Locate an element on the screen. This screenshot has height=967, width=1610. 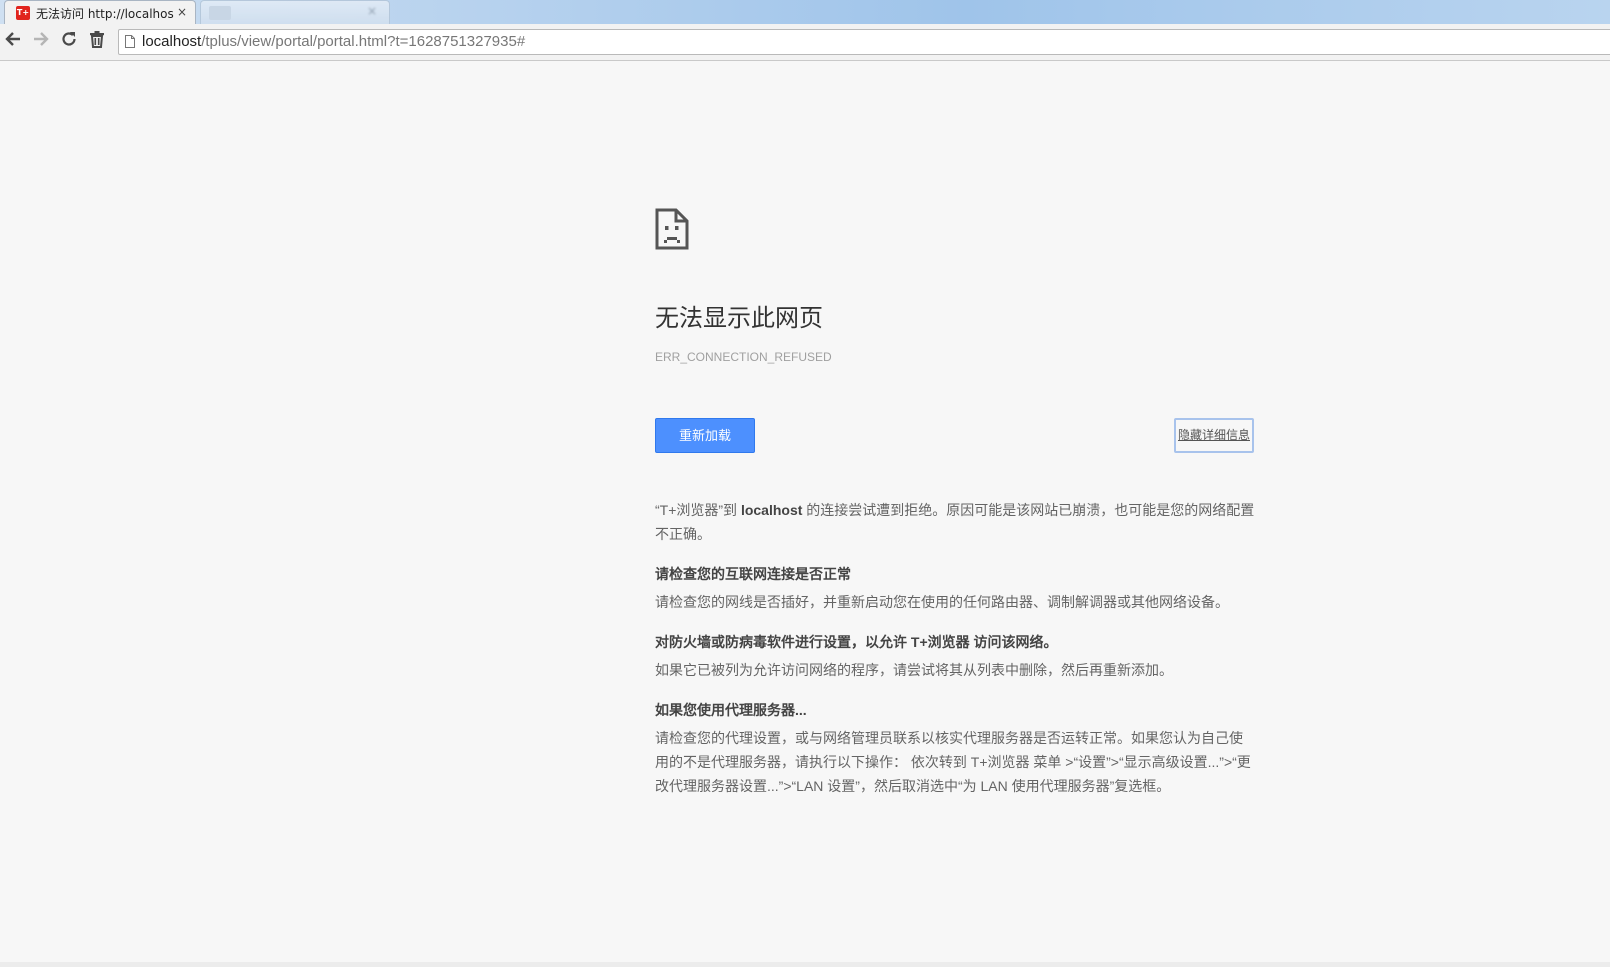
sad-page-icon is located at coordinates (672, 229).